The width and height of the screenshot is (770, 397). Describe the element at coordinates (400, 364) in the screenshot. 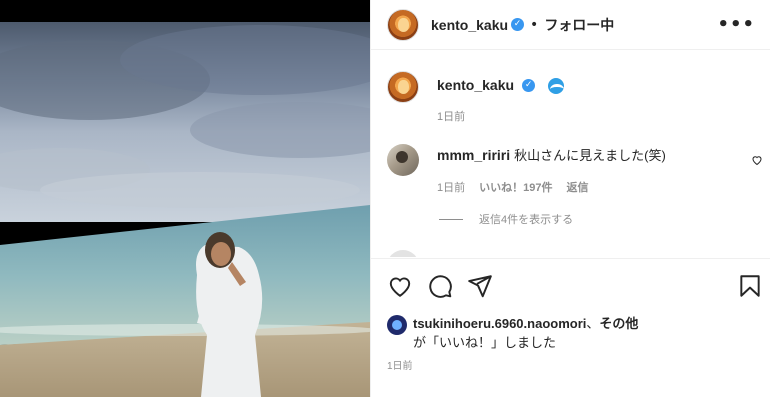

I see `post-timestamp: 1日前` at that location.